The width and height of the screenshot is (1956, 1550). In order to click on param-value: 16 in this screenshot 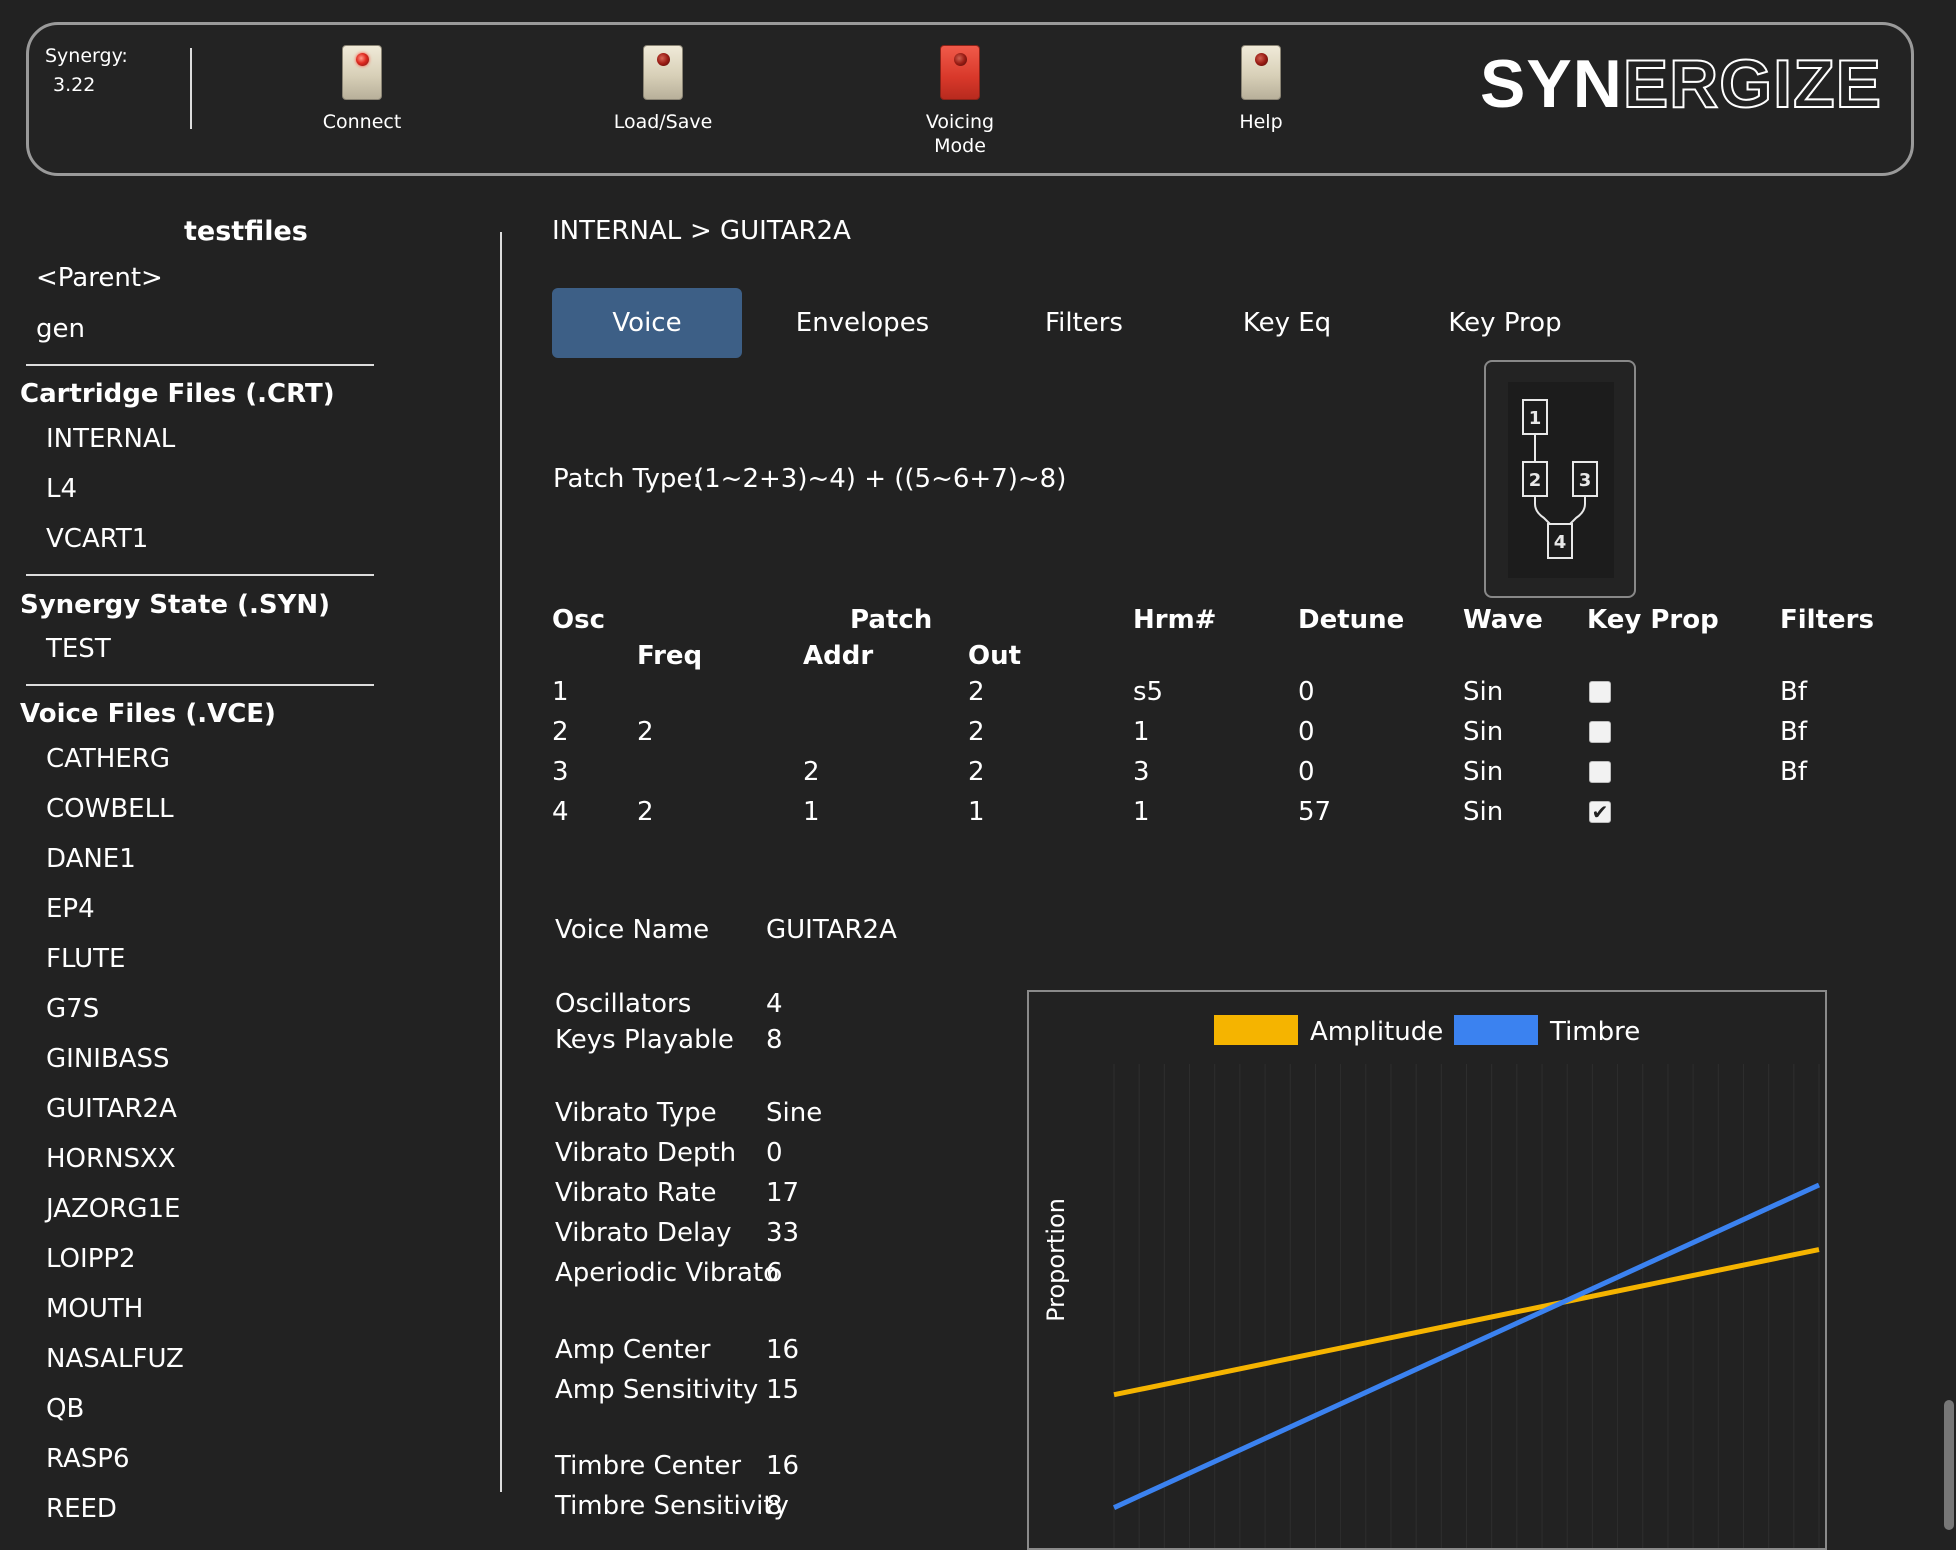, I will do `click(783, 1466)`.